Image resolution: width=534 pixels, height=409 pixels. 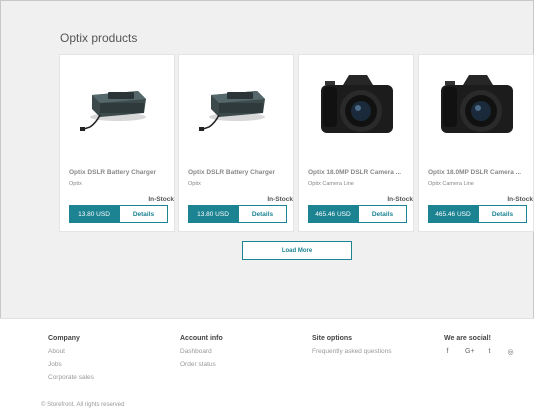 I want to click on footer-link-about: About, so click(x=71, y=351).